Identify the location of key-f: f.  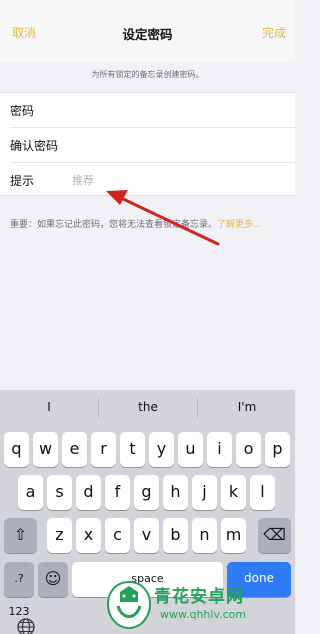
(117, 492).